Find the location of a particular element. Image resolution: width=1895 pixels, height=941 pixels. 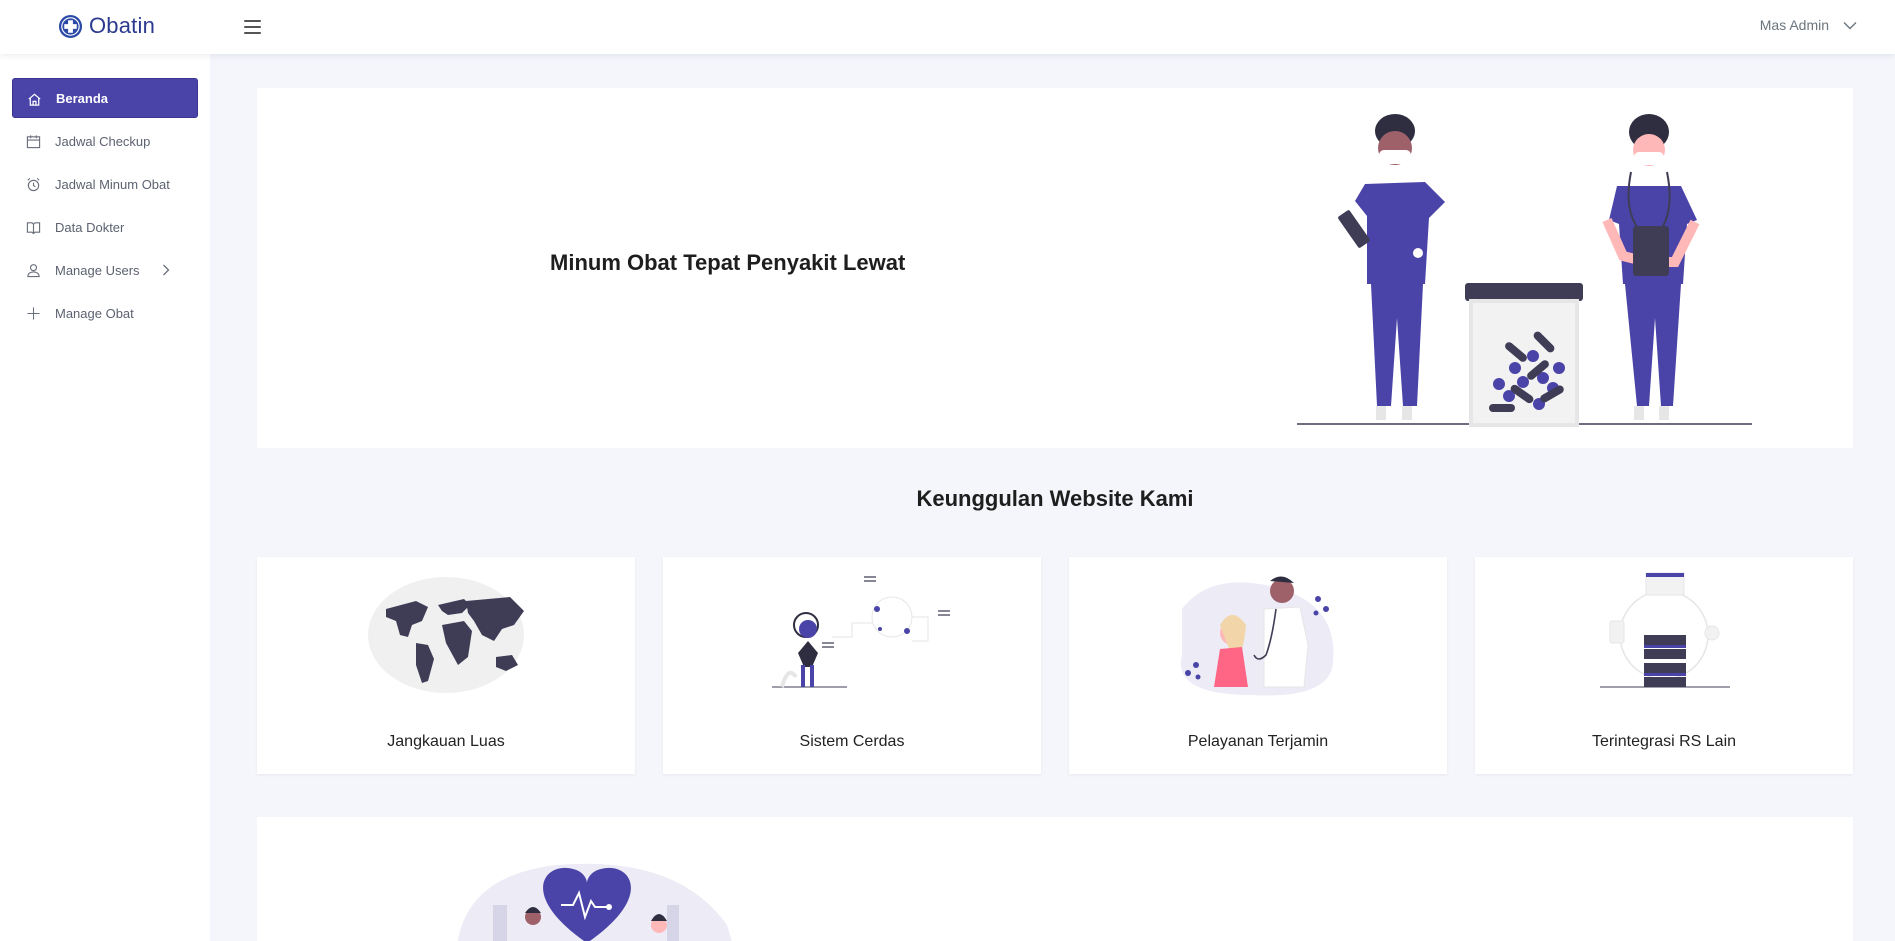

sidebar-item-jadwal-checkup: Jadwal Checkup is located at coordinates (105, 141).